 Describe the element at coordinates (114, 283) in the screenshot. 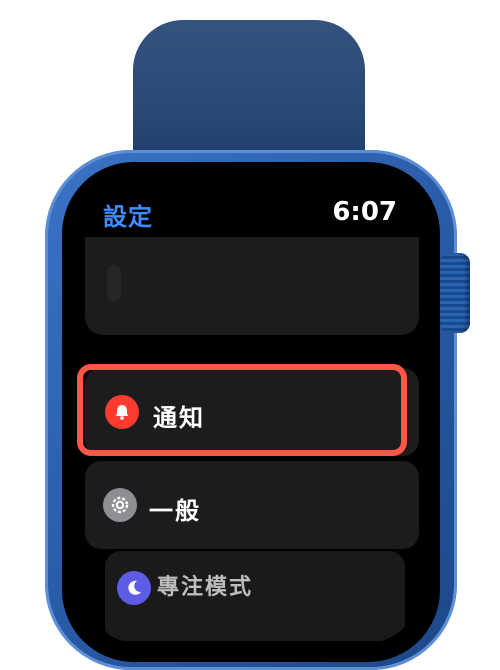

I see `previous-item-icon` at that location.